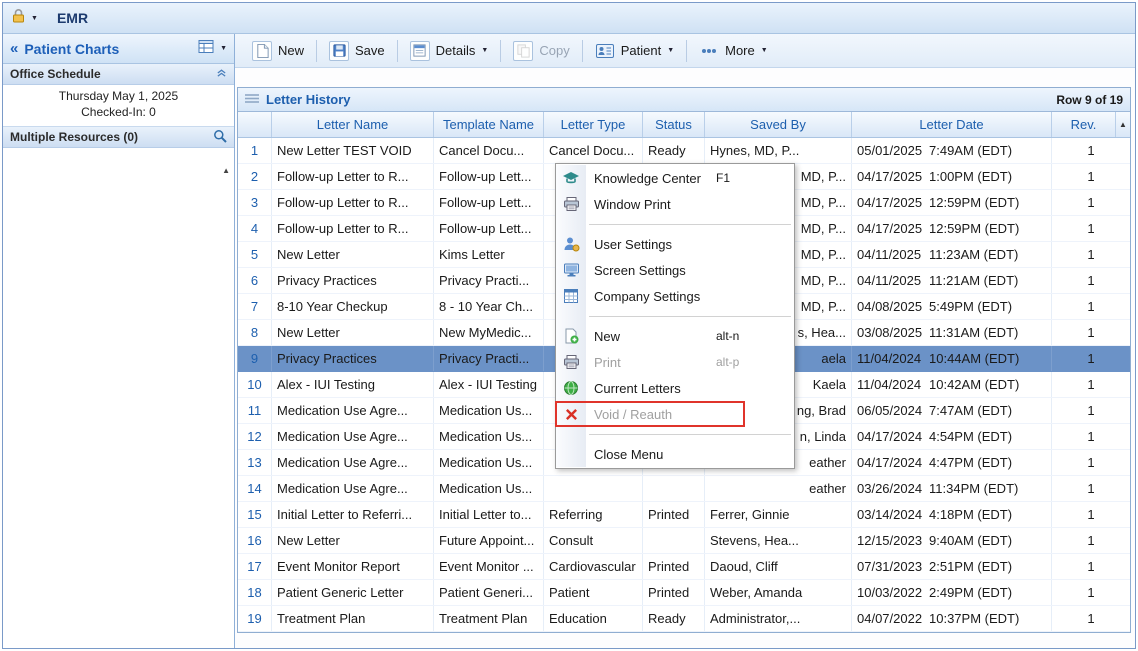 Image resolution: width=1138 pixels, height=651 pixels. I want to click on letter-type-cell: Education, so click(593, 618).